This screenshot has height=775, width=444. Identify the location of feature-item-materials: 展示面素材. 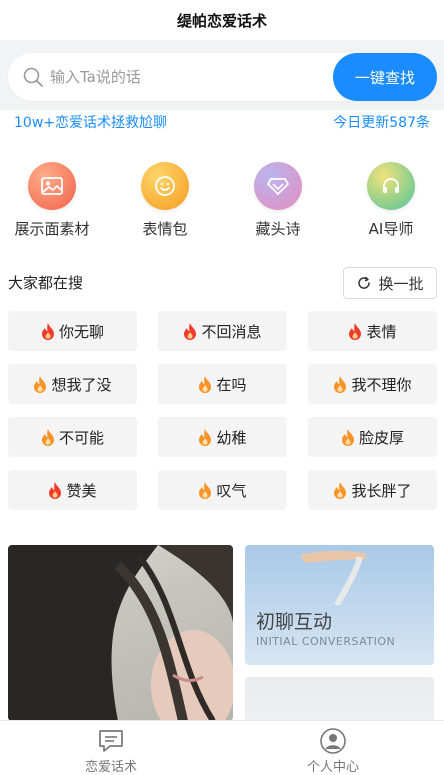
(52, 200).